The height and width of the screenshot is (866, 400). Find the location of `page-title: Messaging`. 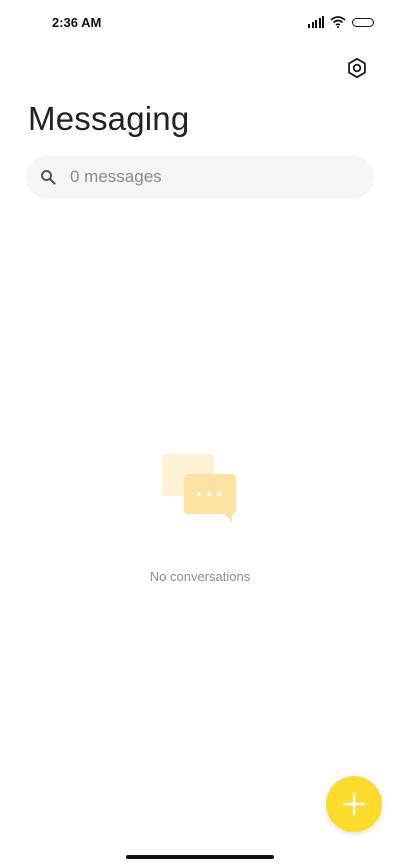

page-title: Messaging is located at coordinates (109, 118).